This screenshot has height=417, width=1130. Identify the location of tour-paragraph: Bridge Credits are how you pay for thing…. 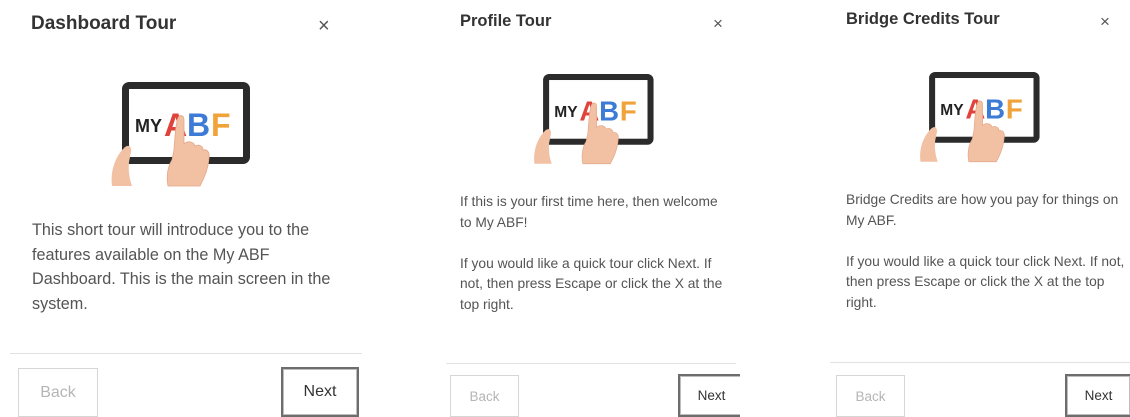
(982, 210).